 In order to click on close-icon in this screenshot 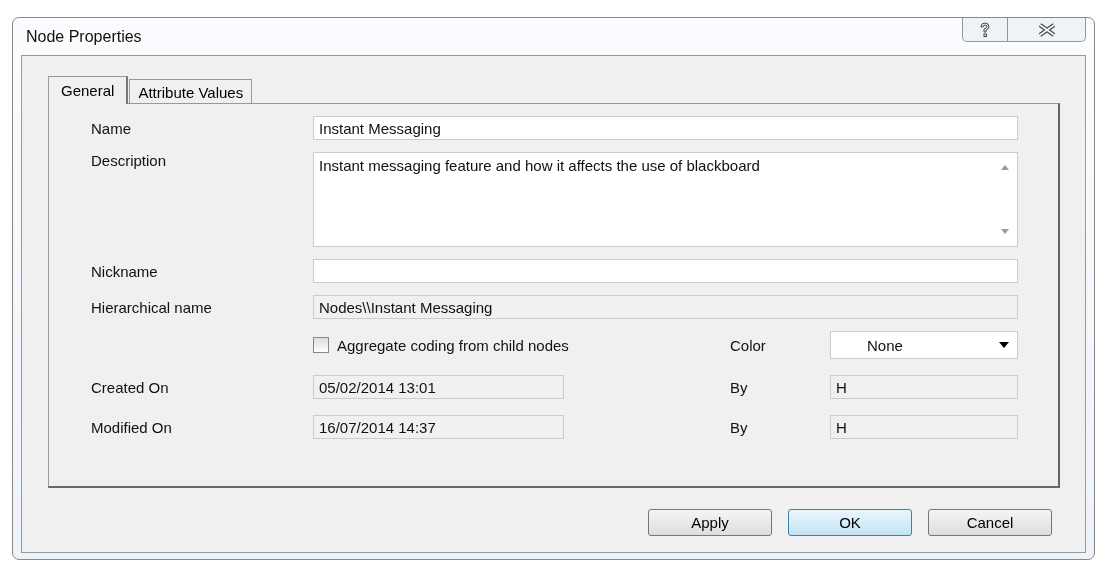, I will do `click(1046, 29)`.